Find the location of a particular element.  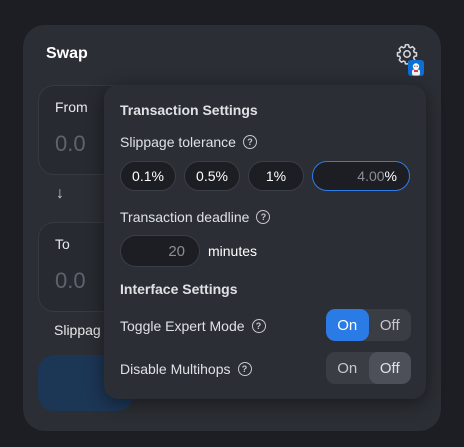

transaction-deadline-row: Transaction deadline ? is located at coordinates (195, 217).